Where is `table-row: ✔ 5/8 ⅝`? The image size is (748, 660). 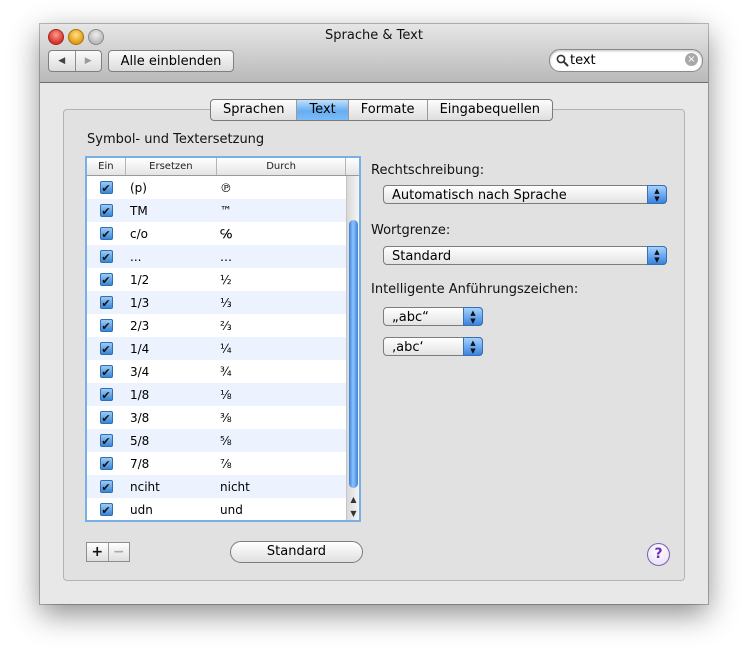 table-row: ✔ 5/8 ⅝ is located at coordinates (216, 440).